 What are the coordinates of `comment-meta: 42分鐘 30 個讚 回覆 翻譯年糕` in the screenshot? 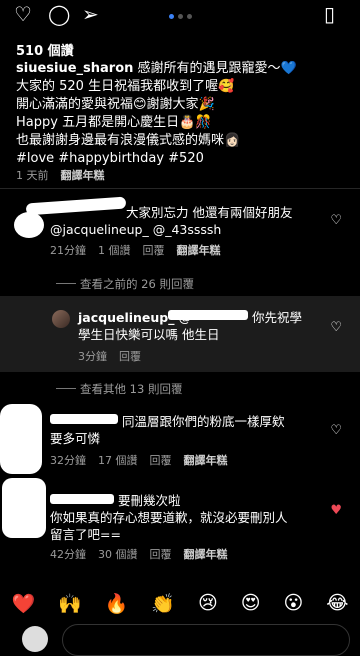 It's located at (139, 554).